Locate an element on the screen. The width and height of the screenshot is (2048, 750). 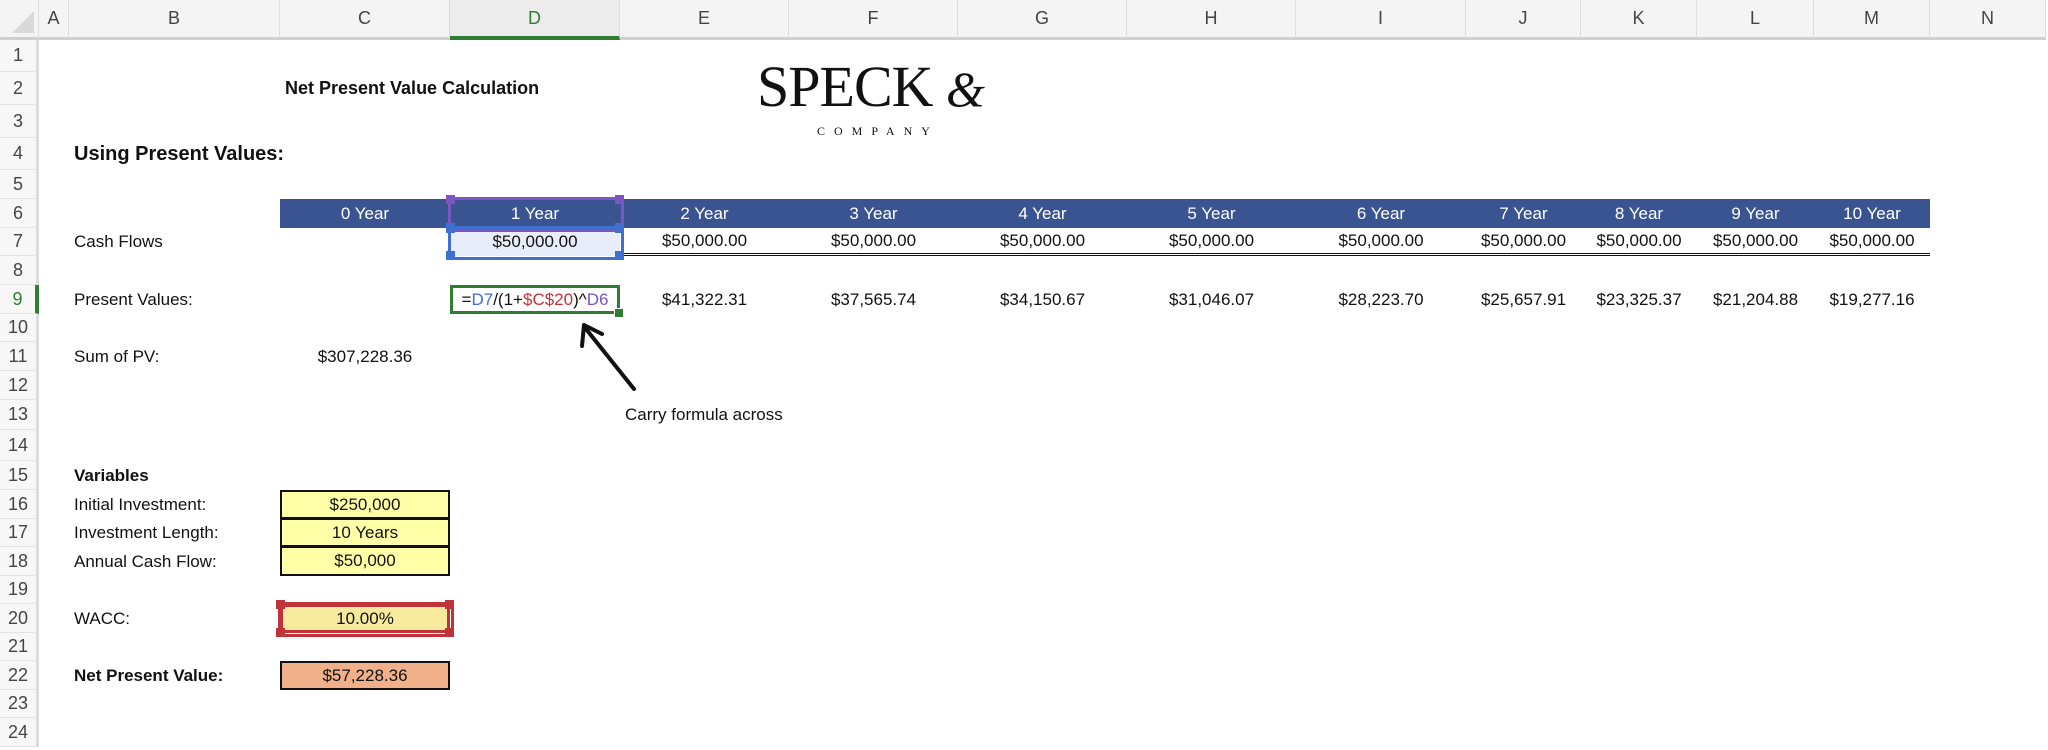
speck-company-logo: SPECK & COMPANY is located at coordinates (871, 96).